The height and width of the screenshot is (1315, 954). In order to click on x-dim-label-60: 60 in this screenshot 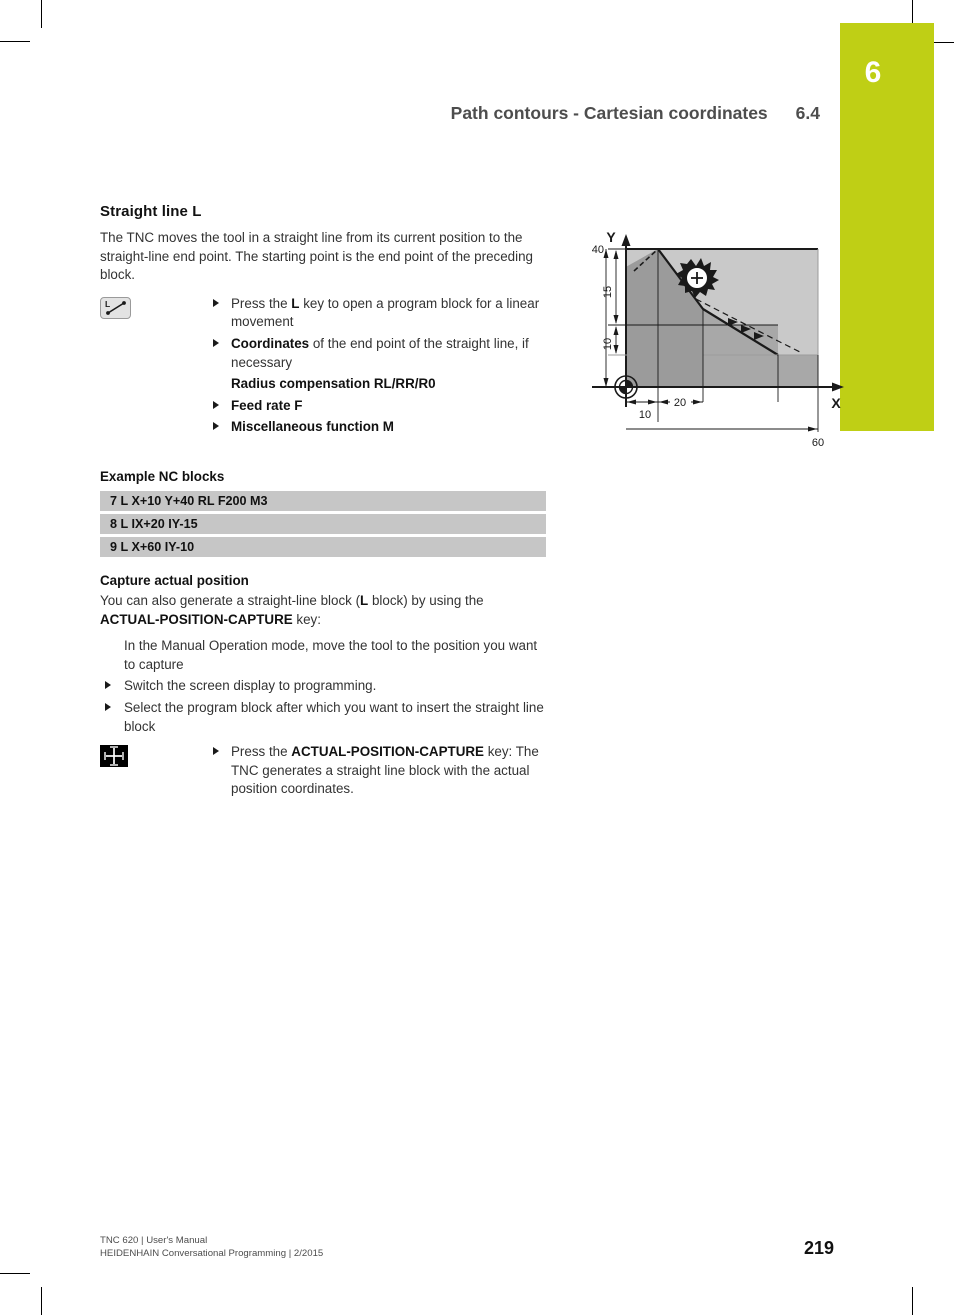, I will do `click(818, 443)`.